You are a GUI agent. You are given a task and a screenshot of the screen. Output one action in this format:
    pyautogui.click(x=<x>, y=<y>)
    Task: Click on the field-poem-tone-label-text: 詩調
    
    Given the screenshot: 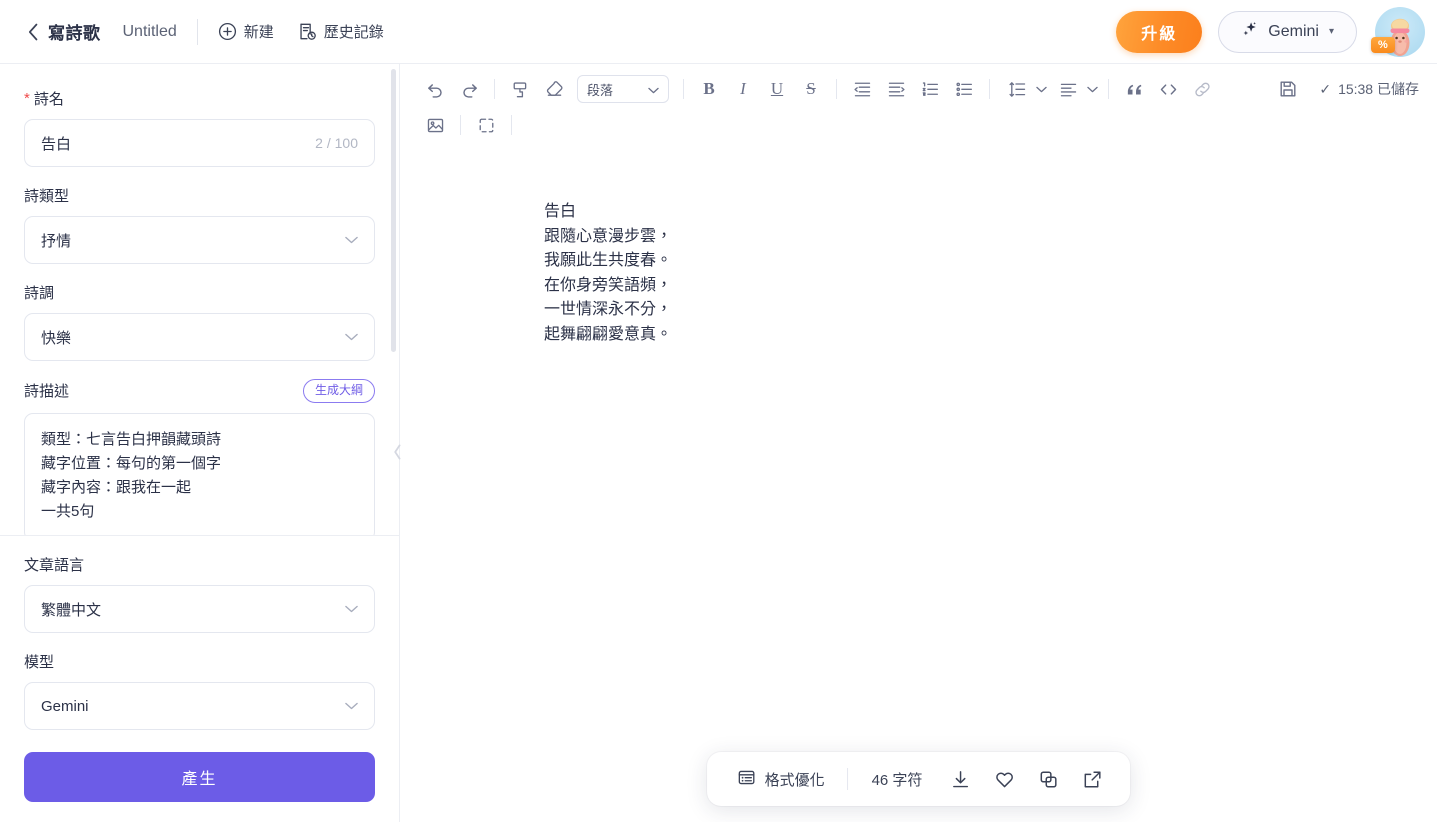 What is the action you would take?
    pyautogui.click(x=39, y=293)
    